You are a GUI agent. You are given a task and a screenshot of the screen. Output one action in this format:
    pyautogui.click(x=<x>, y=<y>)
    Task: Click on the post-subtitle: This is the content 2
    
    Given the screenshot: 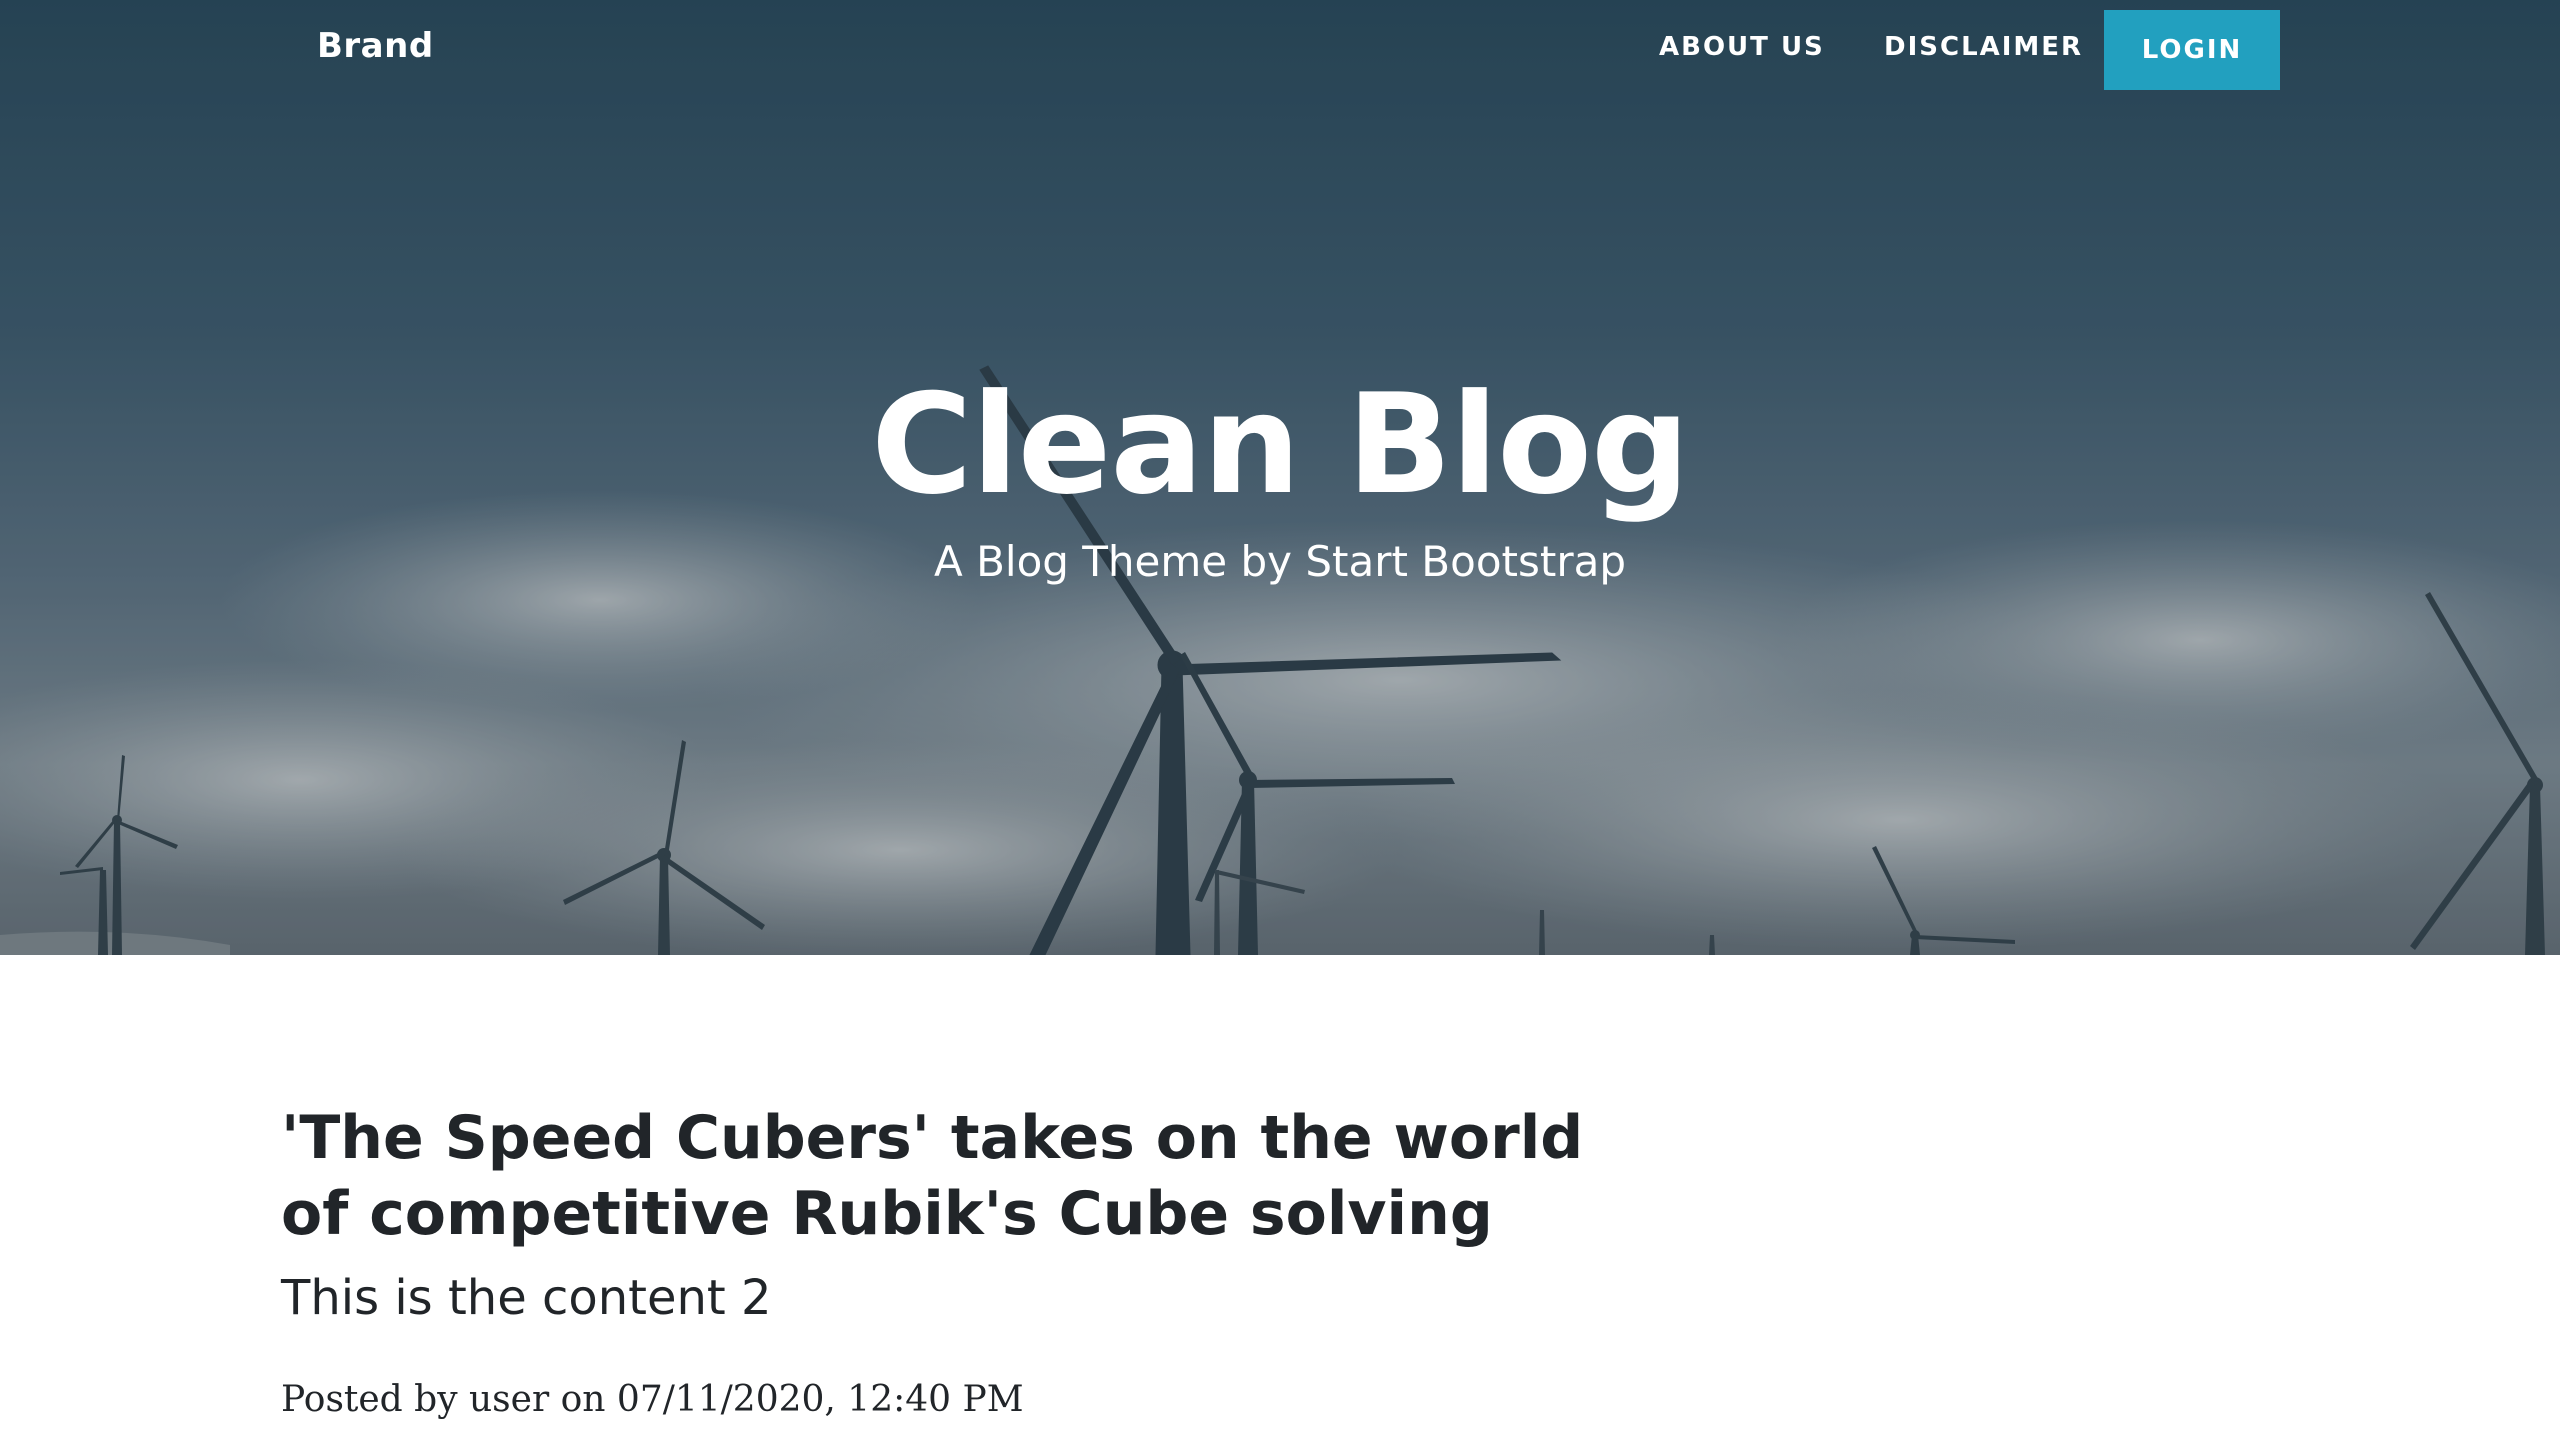 What is the action you would take?
    pyautogui.click(x=951, y=1298)
    